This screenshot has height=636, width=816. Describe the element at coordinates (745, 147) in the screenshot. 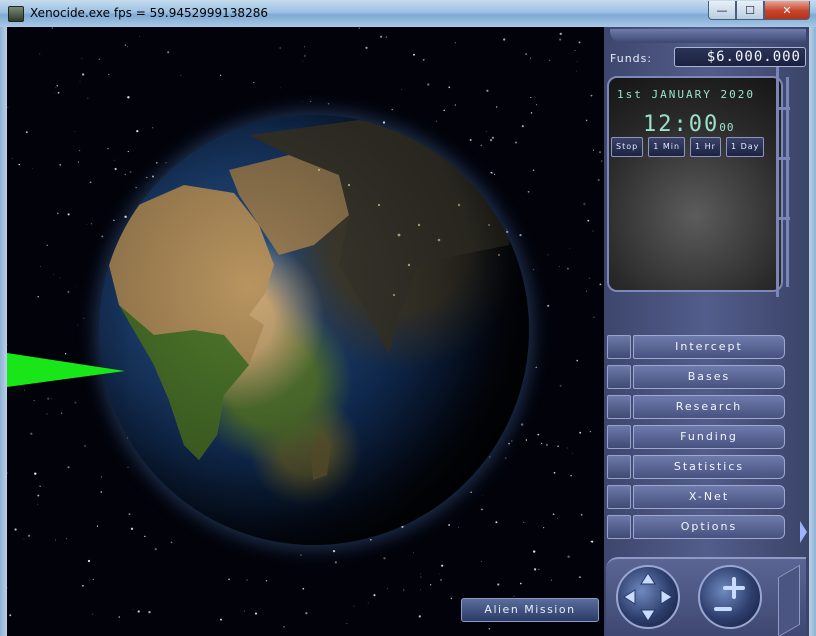

I see `speed-1day-button: 1 Day` at that location.